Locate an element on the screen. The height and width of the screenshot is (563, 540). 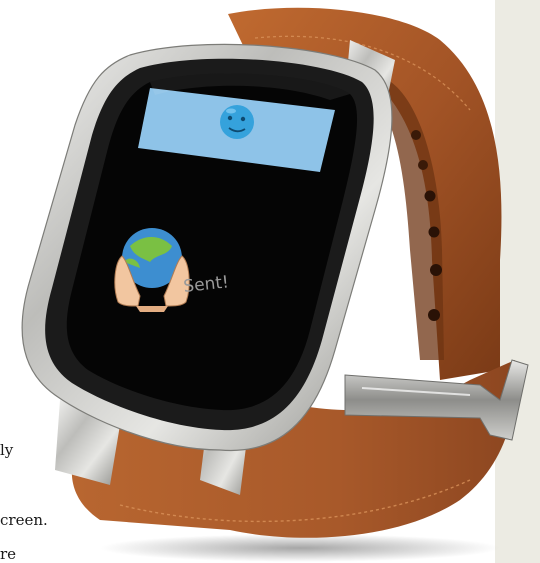
ground-shadow is located at coordinates (300, 548).